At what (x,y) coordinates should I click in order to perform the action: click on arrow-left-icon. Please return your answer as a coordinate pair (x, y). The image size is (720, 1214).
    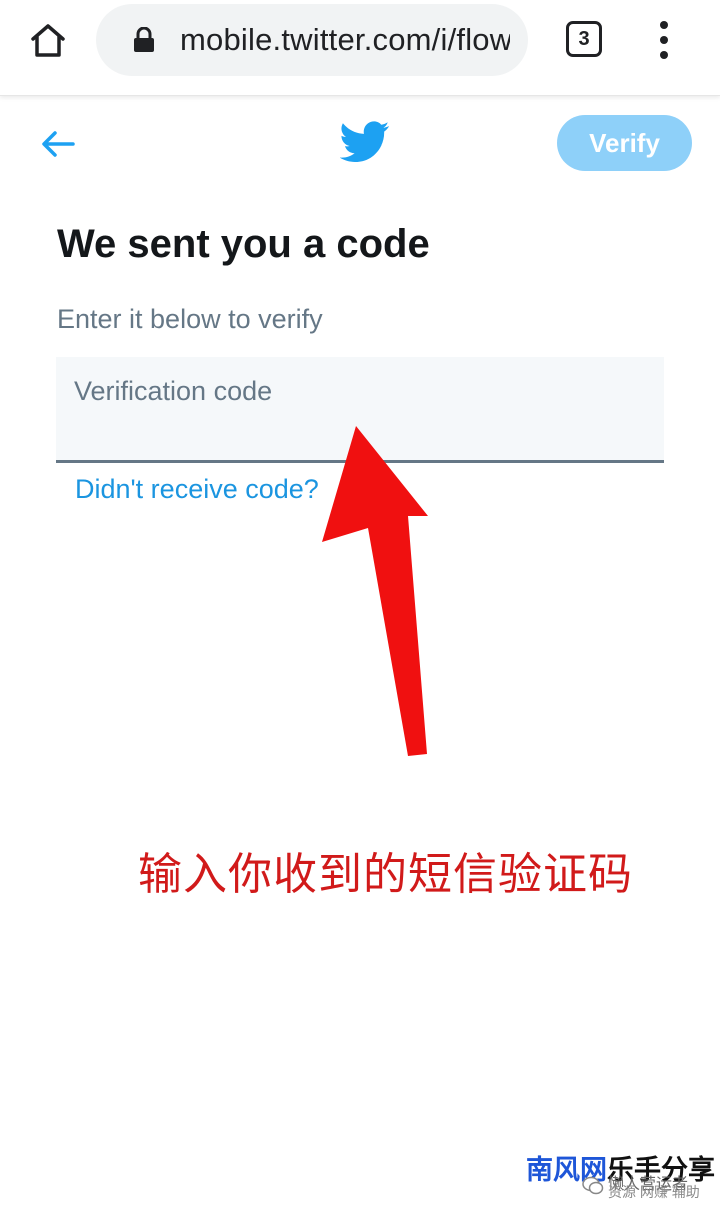
    Looking at the image, I should click on (58, 144).